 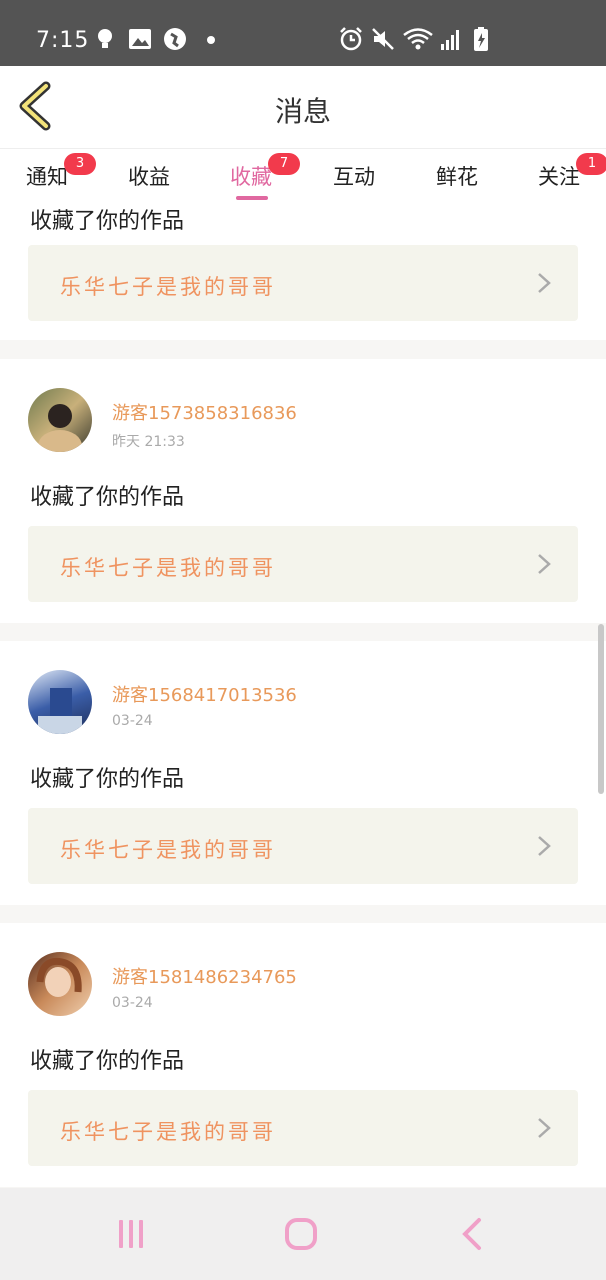 I want to click on unread-badge: 7, so click(x=284, y=164).